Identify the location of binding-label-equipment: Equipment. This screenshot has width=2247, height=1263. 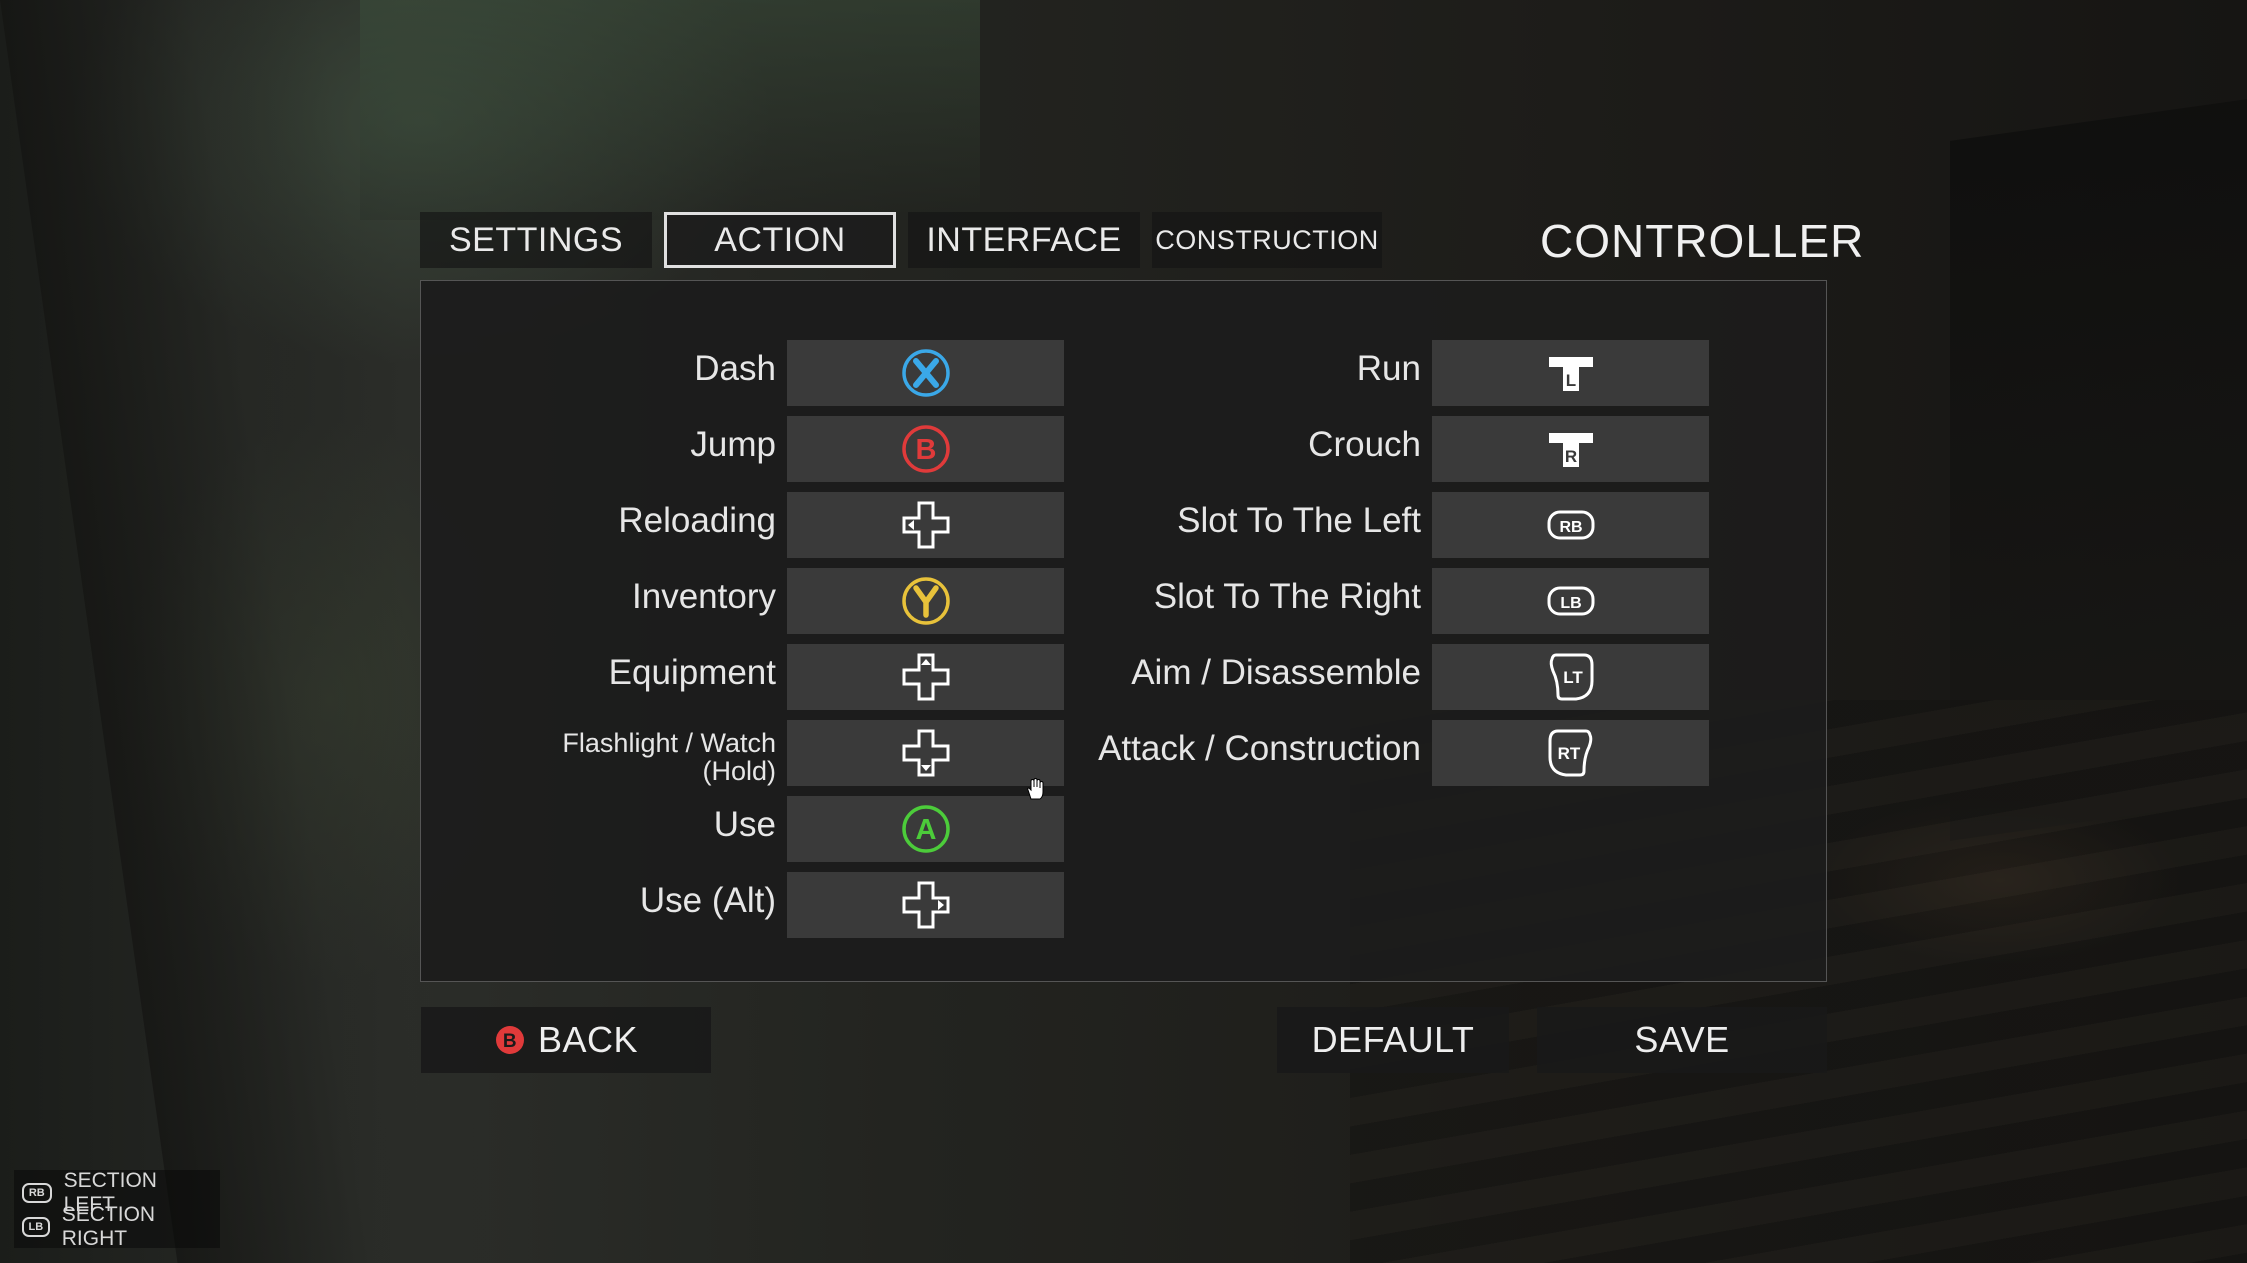
(692, 672).